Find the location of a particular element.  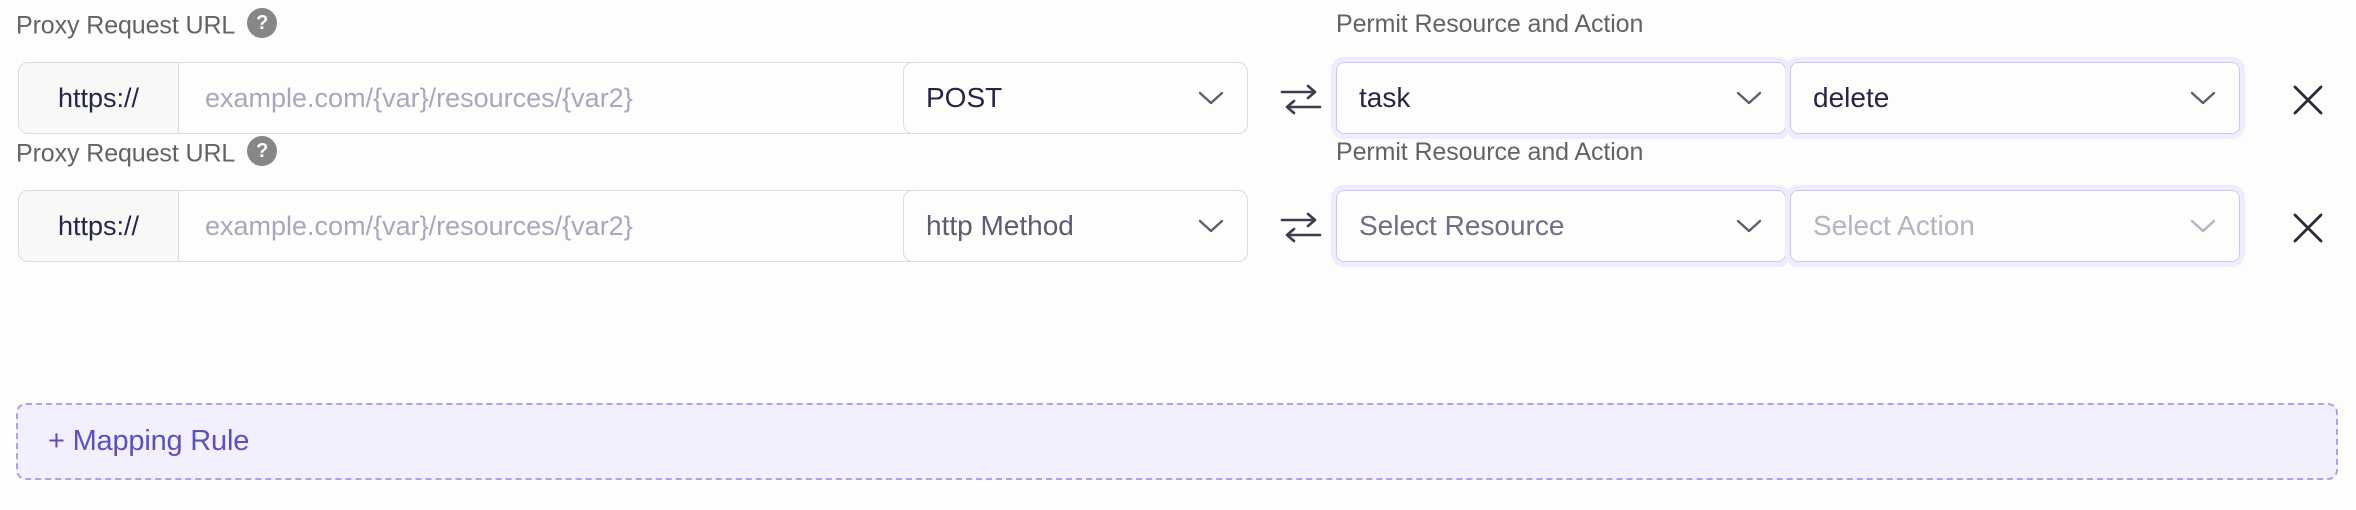

action-select: delete is located at coordinates (2015, 98).